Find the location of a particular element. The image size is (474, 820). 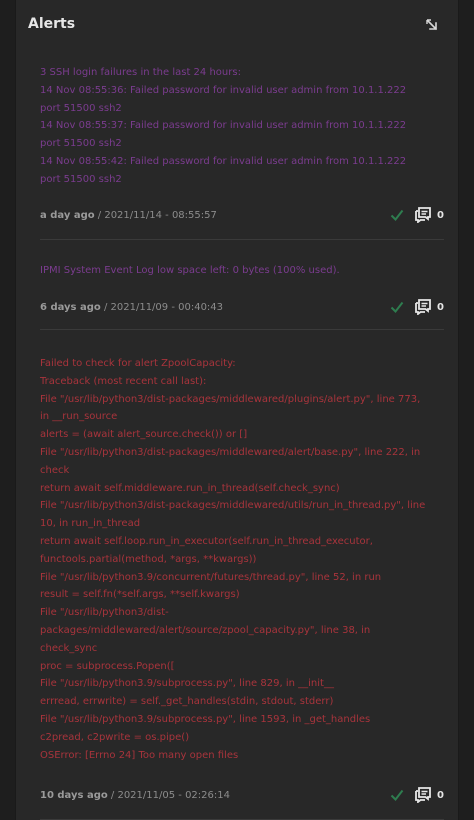

alert-timestamp: a day ago / 2021/11/14 - 08:55:57 is located at coordinates (128, 215).